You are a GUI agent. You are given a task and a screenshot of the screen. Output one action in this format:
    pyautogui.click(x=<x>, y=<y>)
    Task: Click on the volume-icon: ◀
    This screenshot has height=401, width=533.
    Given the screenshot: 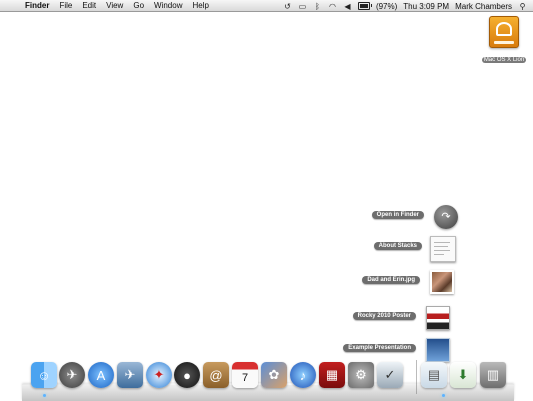 What is the action you would take?
    pyautogui.click(x=347, y=6)
    